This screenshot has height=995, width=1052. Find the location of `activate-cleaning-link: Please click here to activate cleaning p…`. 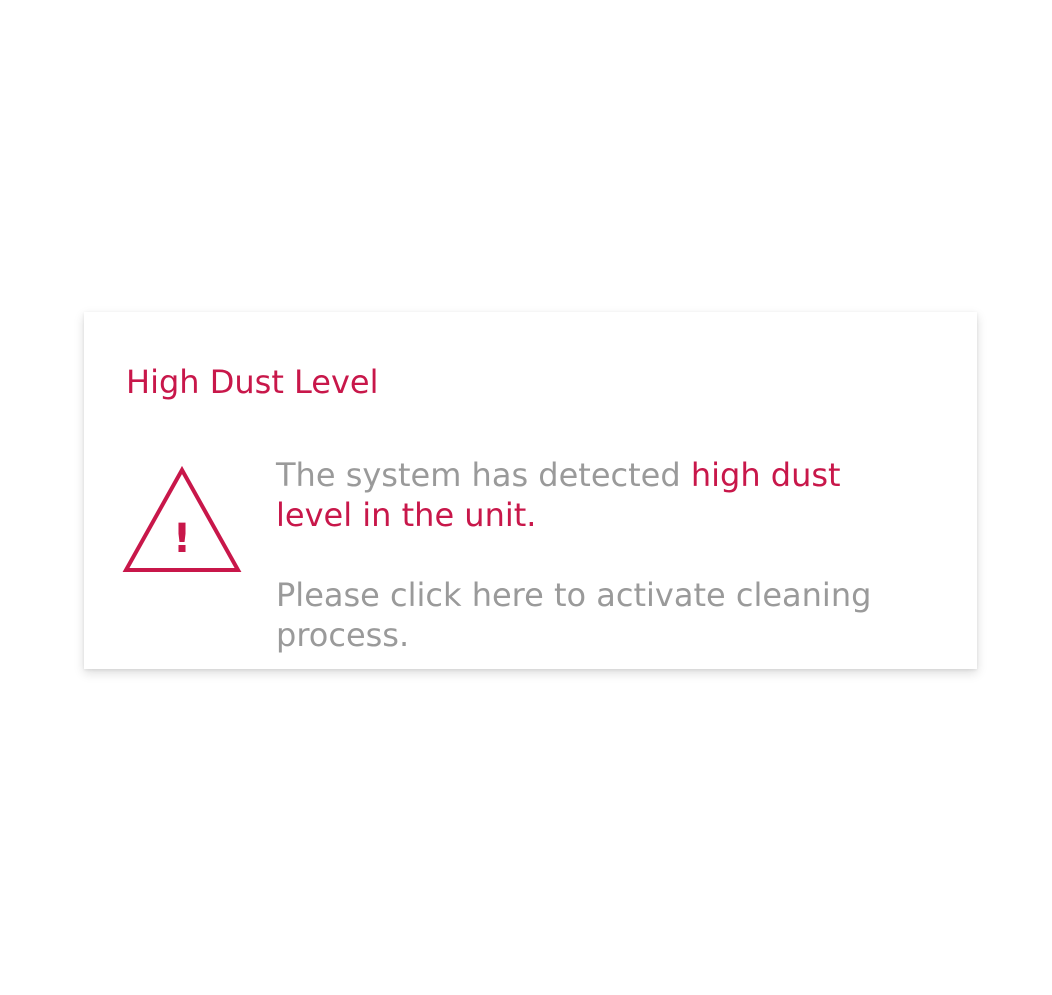

activate-cleaning-link: Please click here to activate cleaning p… is located at coordinates (606, 615).